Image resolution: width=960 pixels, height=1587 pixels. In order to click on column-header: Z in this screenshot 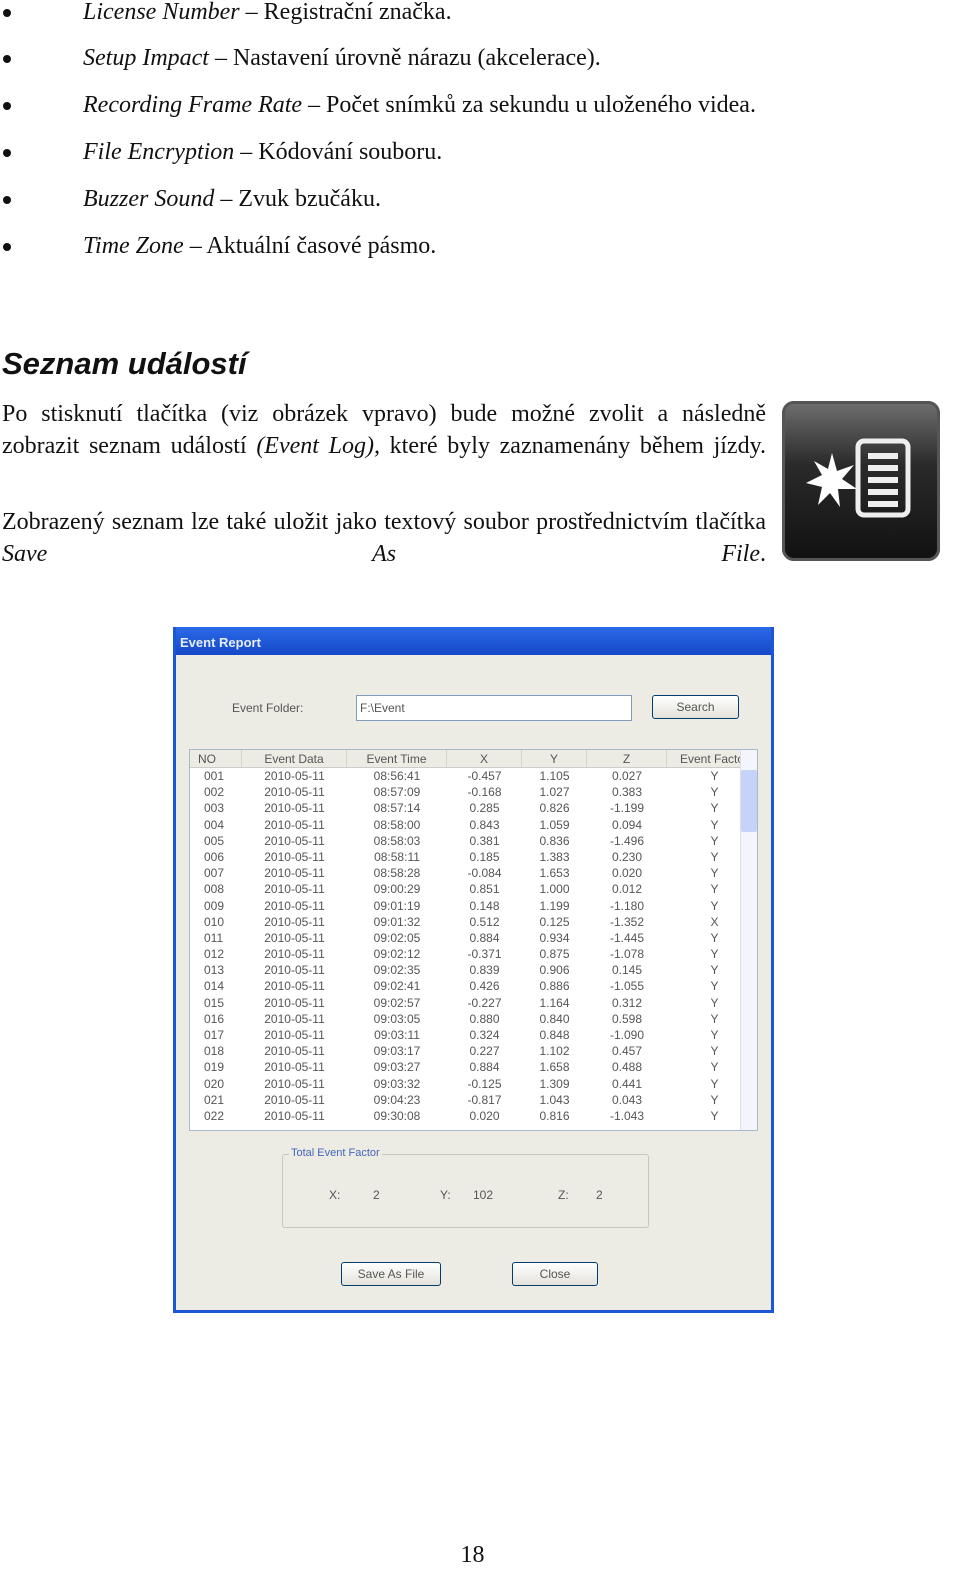, I will do `click(627, 758)`.